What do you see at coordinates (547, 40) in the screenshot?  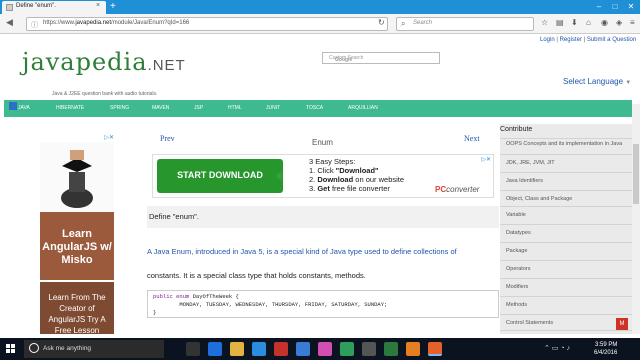 I see `login-link: Login` at bounding box center [547, 40].